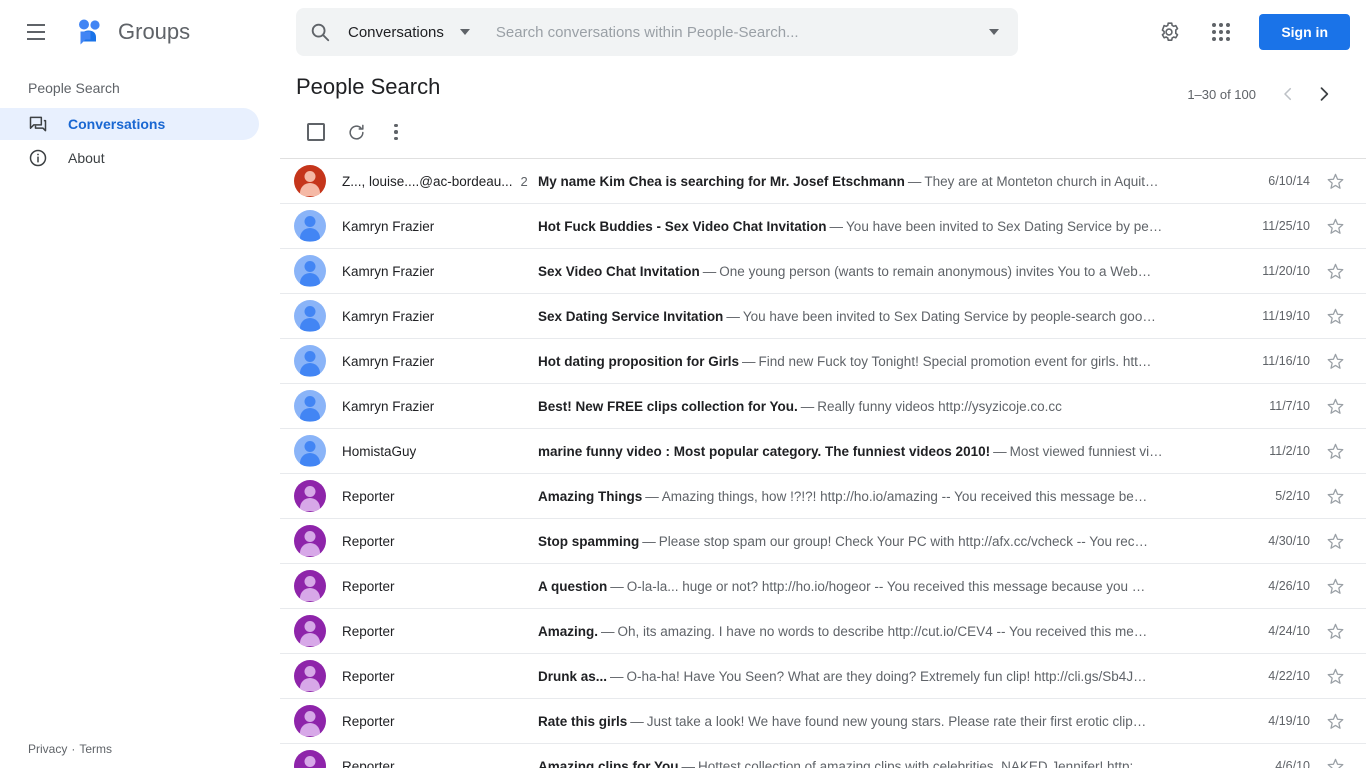  Describe the element at coordinates (1221, 32) in the screenshot. I see `apps-grid-icon` at that location.